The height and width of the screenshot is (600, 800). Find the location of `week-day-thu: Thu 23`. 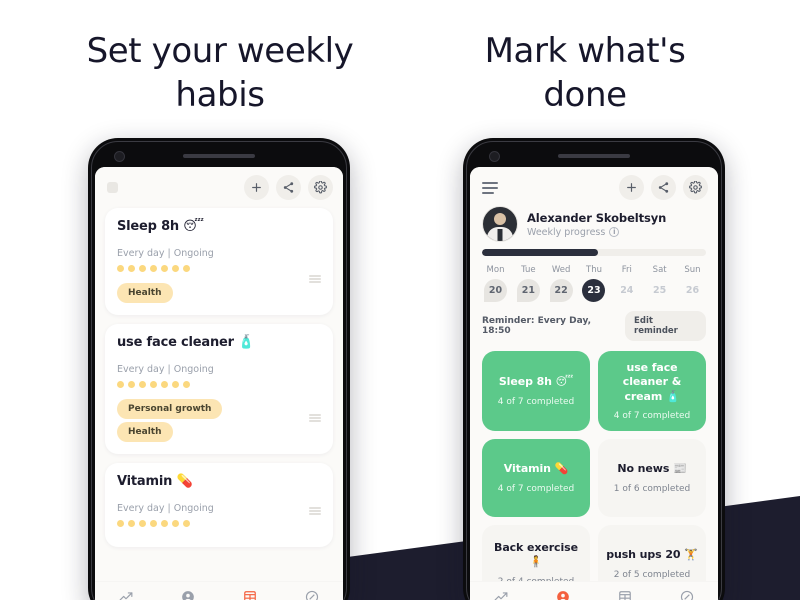

week-day-thu: Thu 23 is located at coordinates (593, 283).